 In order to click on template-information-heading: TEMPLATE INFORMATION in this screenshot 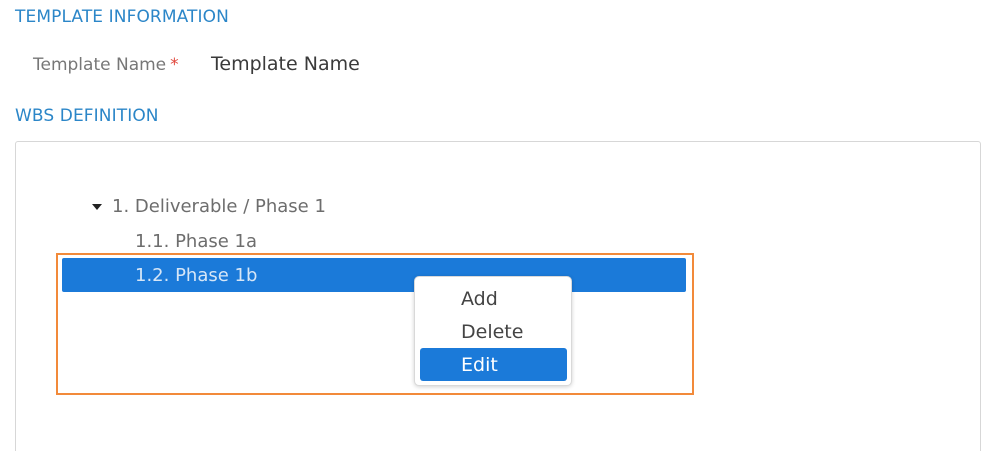, I will do `click(122, 17)`.